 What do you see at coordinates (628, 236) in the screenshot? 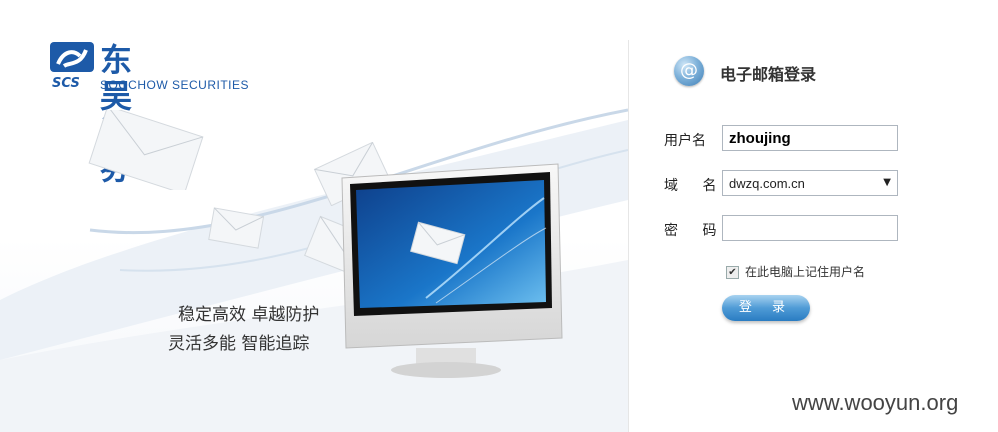
I see `panel-divider` at bounding box center [628, 236].